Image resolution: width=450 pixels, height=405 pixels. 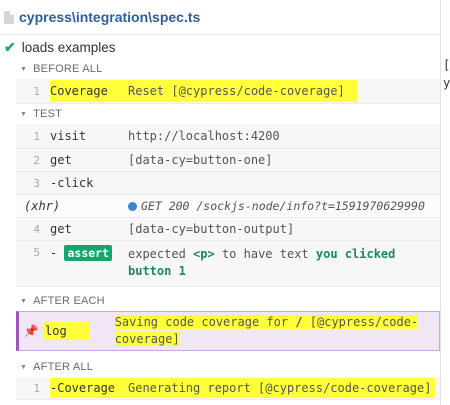 I want to click on command-message: [data-cy=button-one], so click(x=200, y=160).